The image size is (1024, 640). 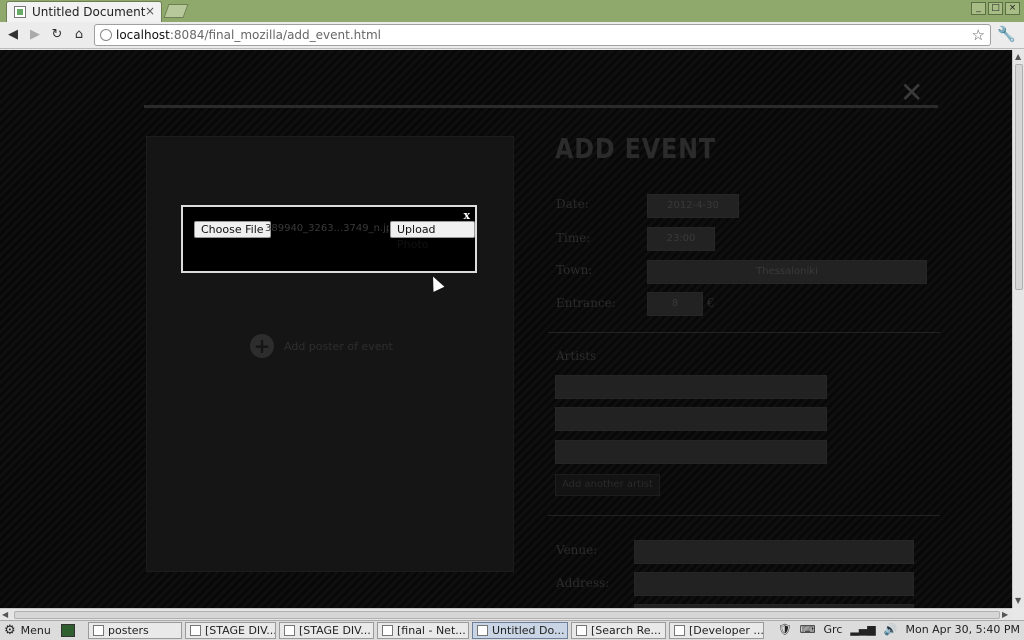 What do you see at coordinates (150, 11) in the screenshot?
I see `tab-close-icon: ×` at bounding box center [150, 11].